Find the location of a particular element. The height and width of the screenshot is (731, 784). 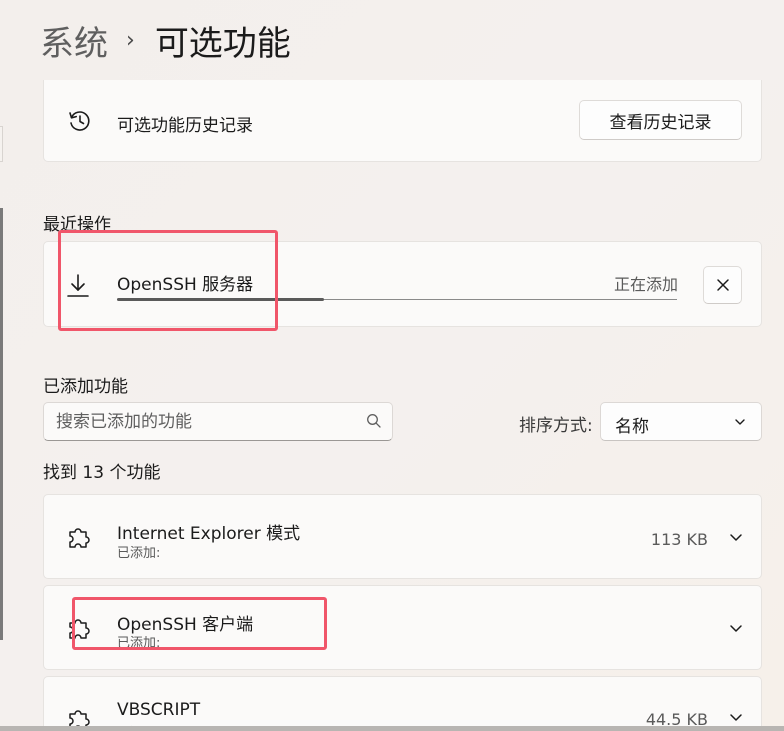

close-icon is located at coordinates (722, 285).